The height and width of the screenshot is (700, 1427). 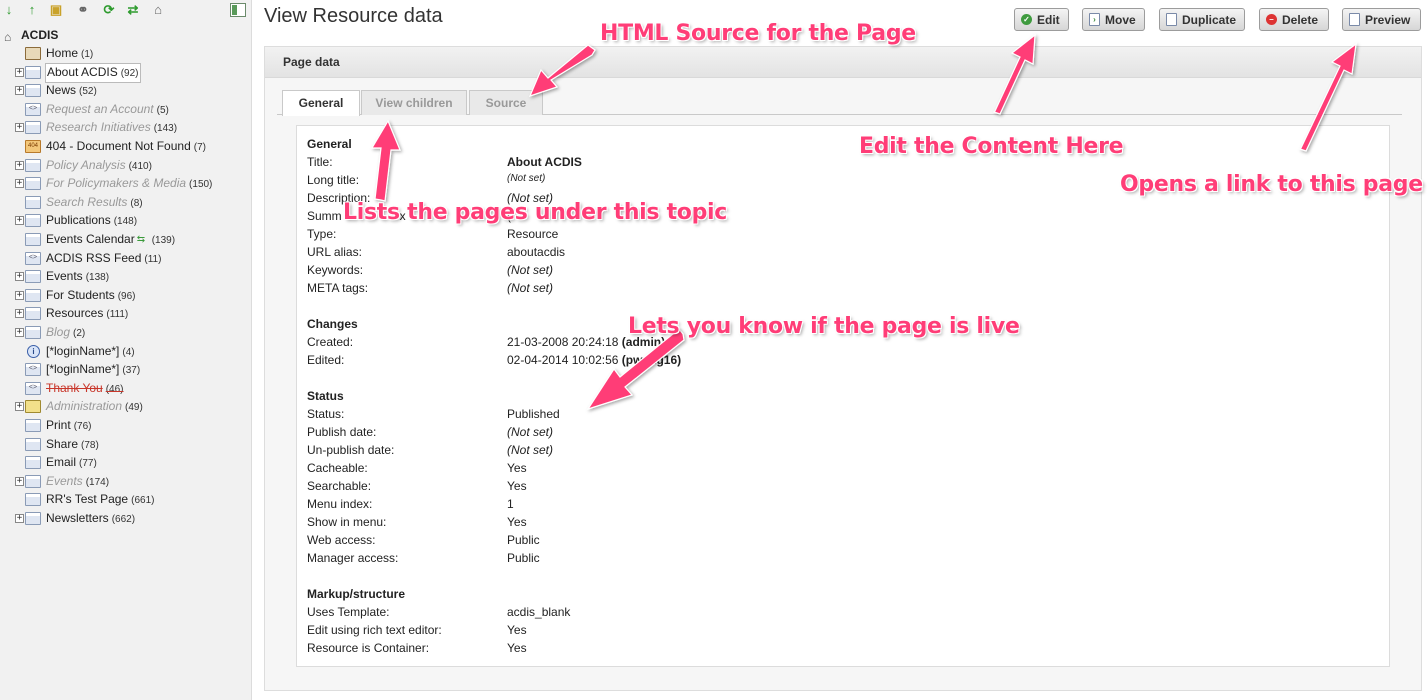 What do you see at coordinates (1202, 19) in the screenshot?
I see `duplicate-button: Duplicate` at bounding box center [1202, 19].